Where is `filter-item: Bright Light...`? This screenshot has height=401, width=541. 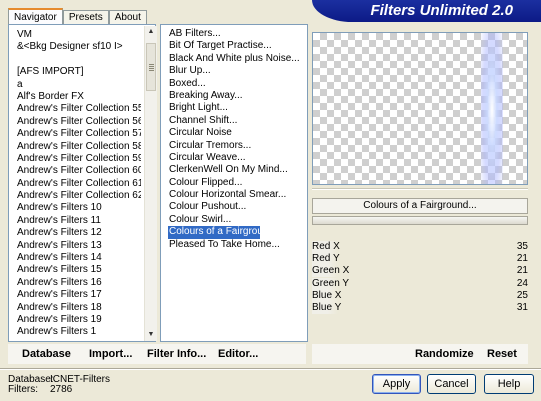
filter-item: Bright Light... is located at coordinates (238, 108).